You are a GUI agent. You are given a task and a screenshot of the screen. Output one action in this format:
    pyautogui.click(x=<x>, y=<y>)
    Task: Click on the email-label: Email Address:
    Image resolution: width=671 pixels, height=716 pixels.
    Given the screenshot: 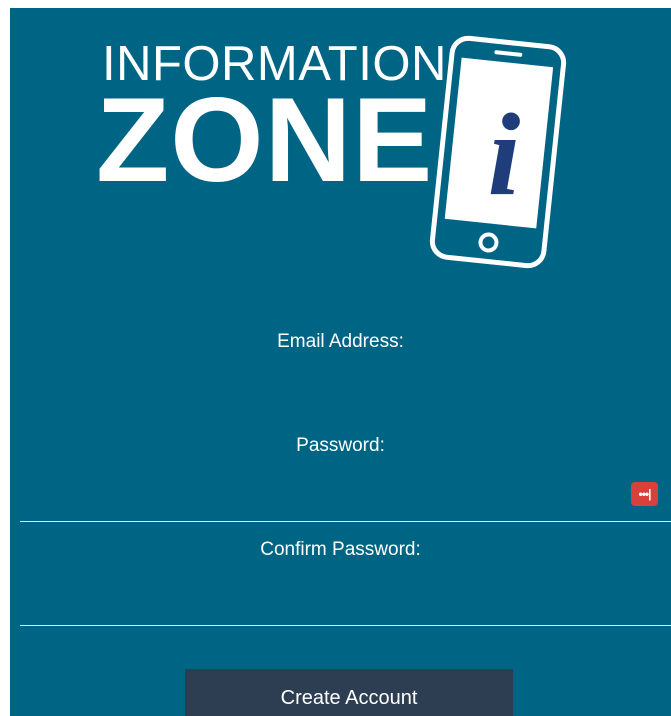 What is the action you would take?
    pyautogui.click(x=340, y=341)
    